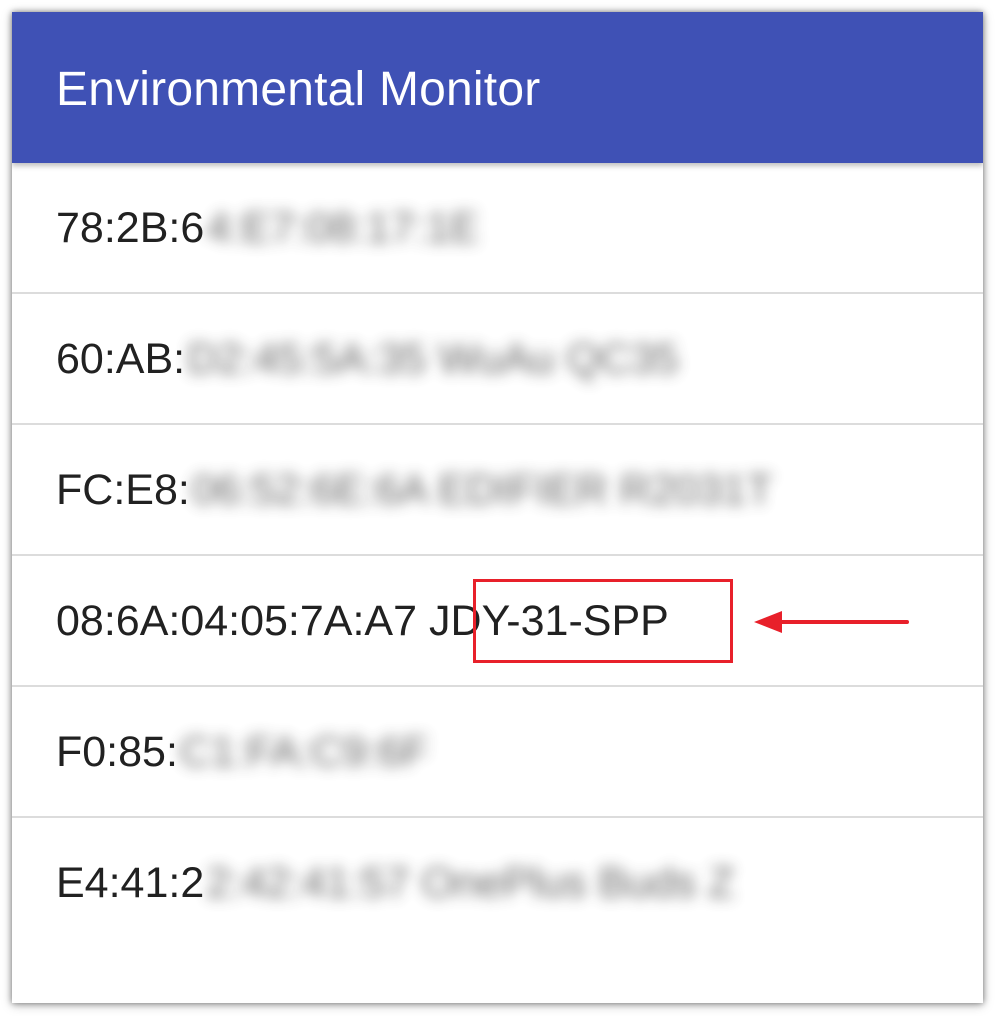  I want to click on device-mac: 78:2B:6, so click(130, 228).